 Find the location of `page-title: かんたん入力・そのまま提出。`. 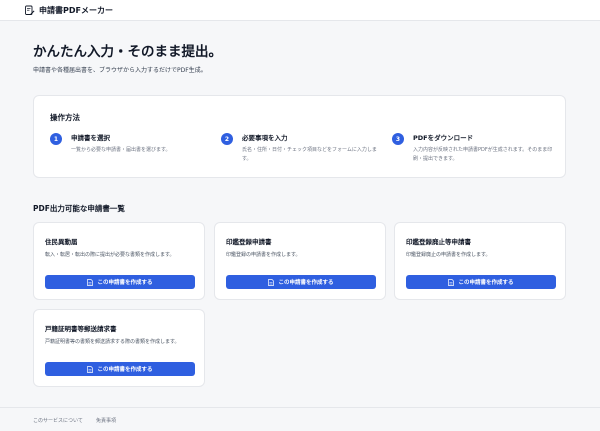

page-title: かんたん入力・そのまま提出。 is located at coordinates (127, 52).